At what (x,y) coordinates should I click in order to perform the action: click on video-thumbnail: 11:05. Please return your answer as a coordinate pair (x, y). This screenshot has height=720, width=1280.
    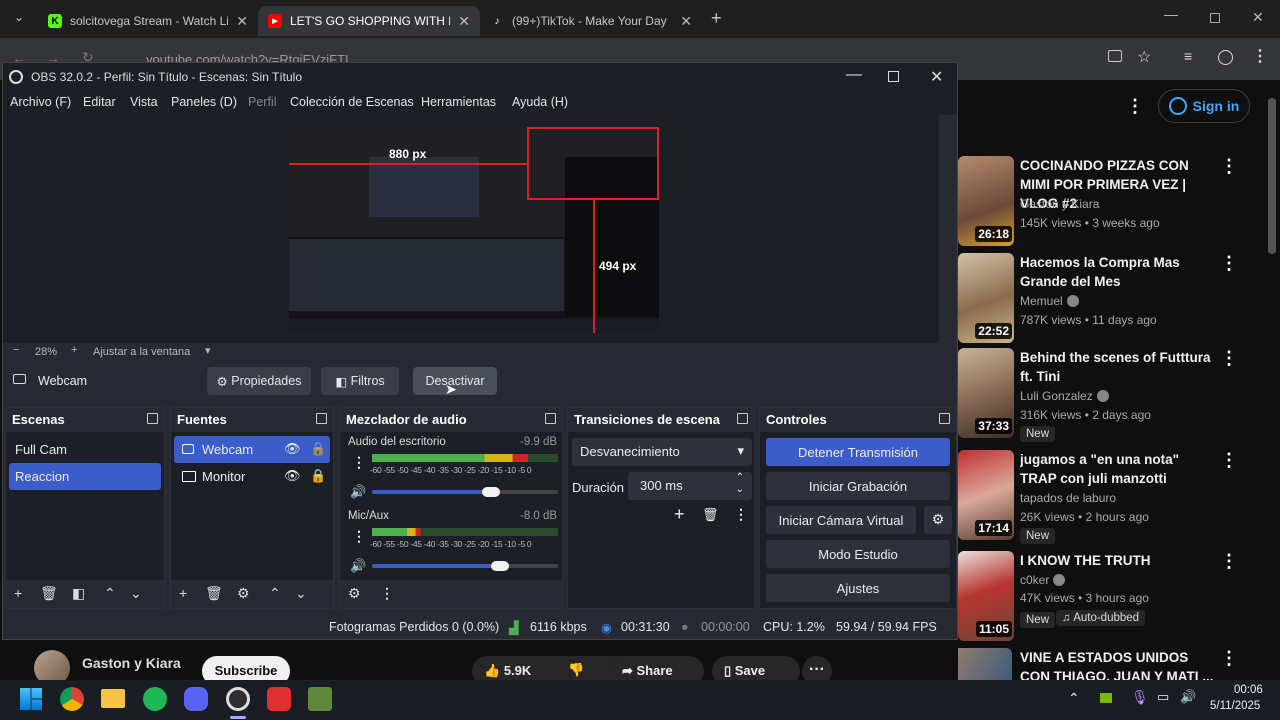
    Looking at the image, I should click on (986, 596).